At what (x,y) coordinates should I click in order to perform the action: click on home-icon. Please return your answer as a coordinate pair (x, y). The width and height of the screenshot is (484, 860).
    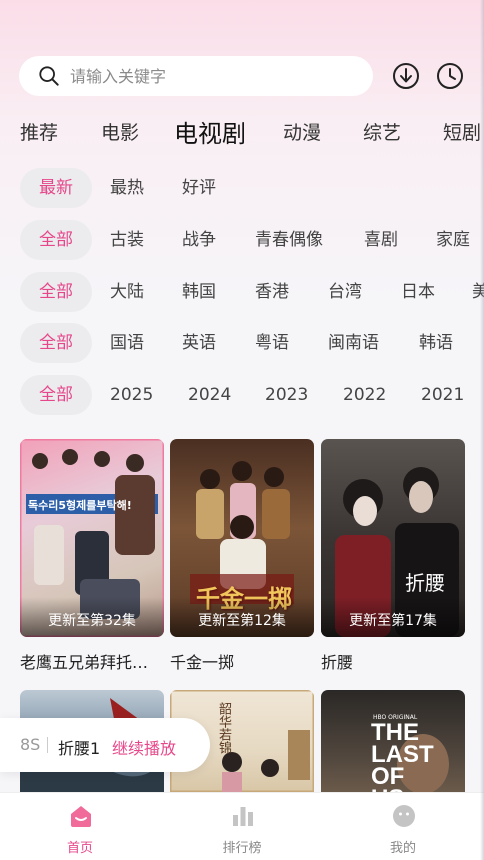
    Looking at the image, I should click on (81, 816).